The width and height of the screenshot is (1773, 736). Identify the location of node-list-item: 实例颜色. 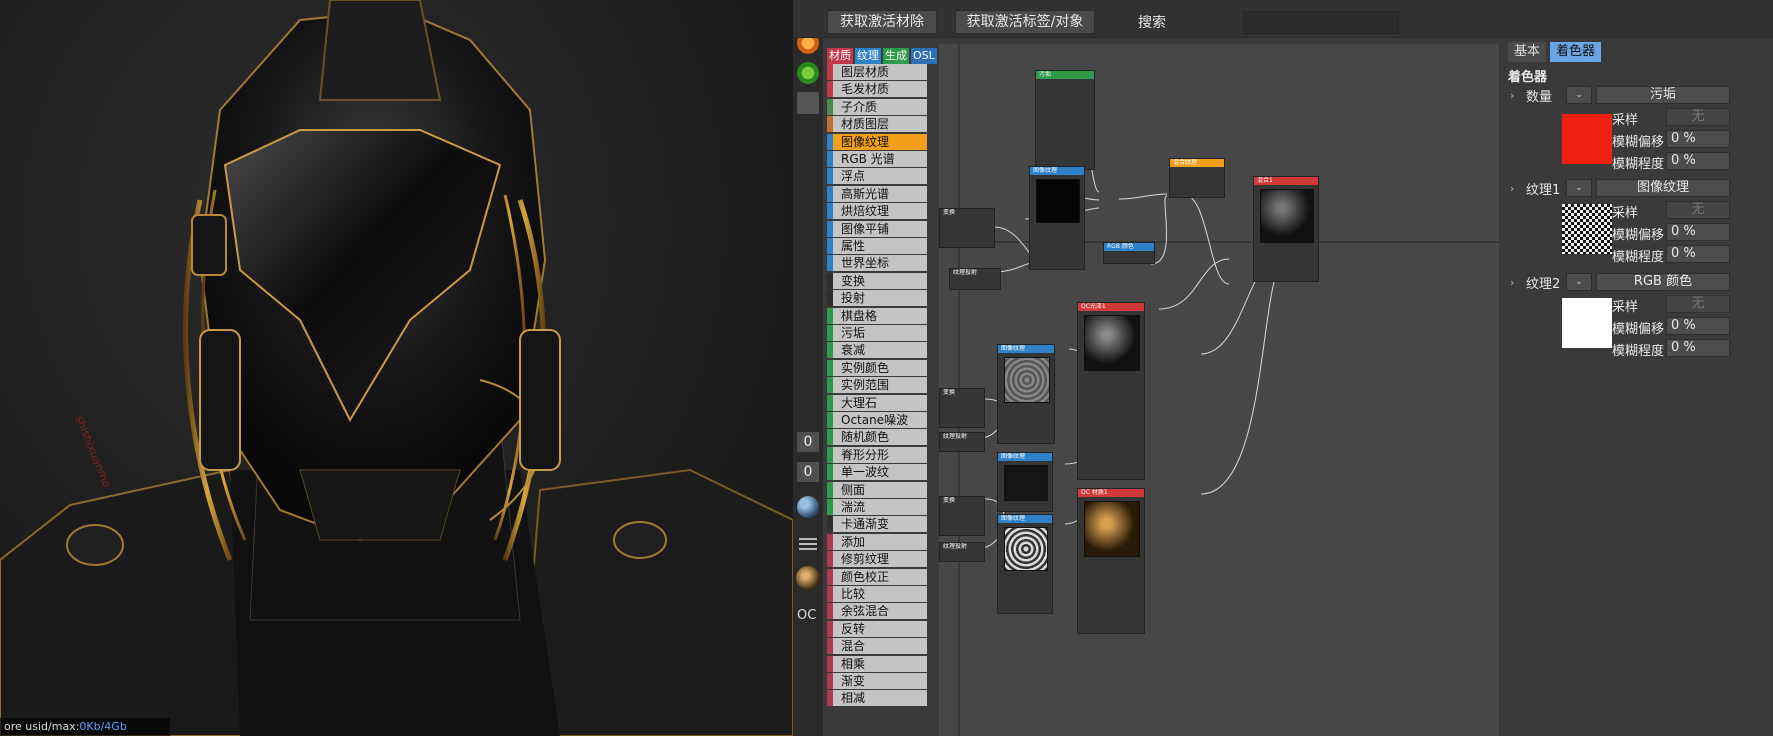
(877, 367).